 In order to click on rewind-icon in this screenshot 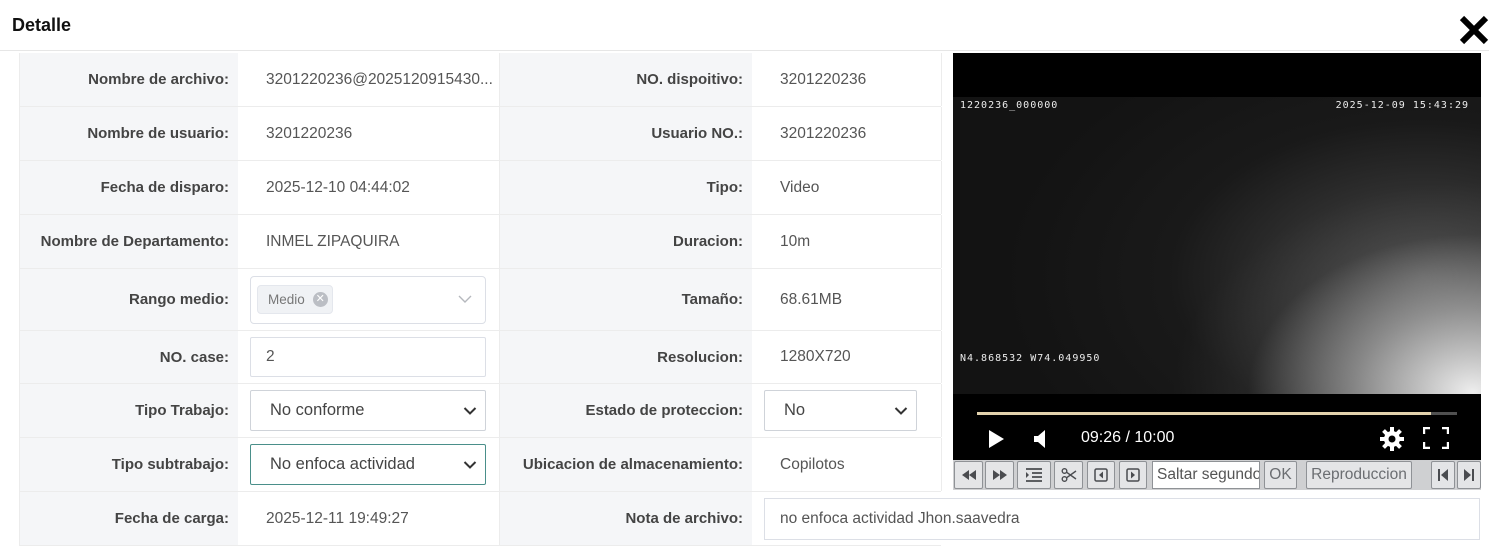, I will do `click(968, 475)`.